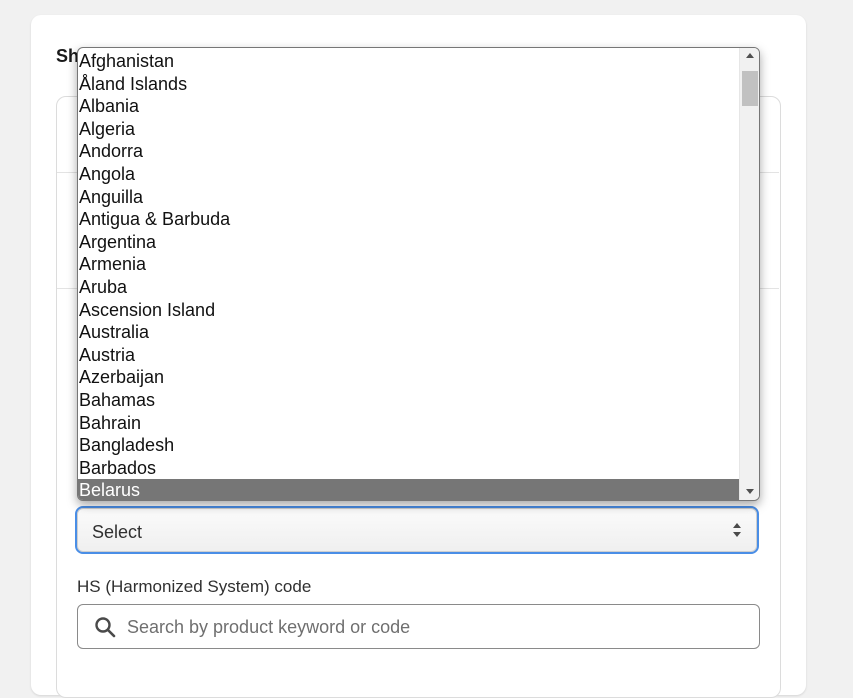 This screenshot has width=853, height=698. What do you see at coordinates (409, 129) in the screenshot?
I see `dropdown-option: Algeria` at bounding box center [409, 129].